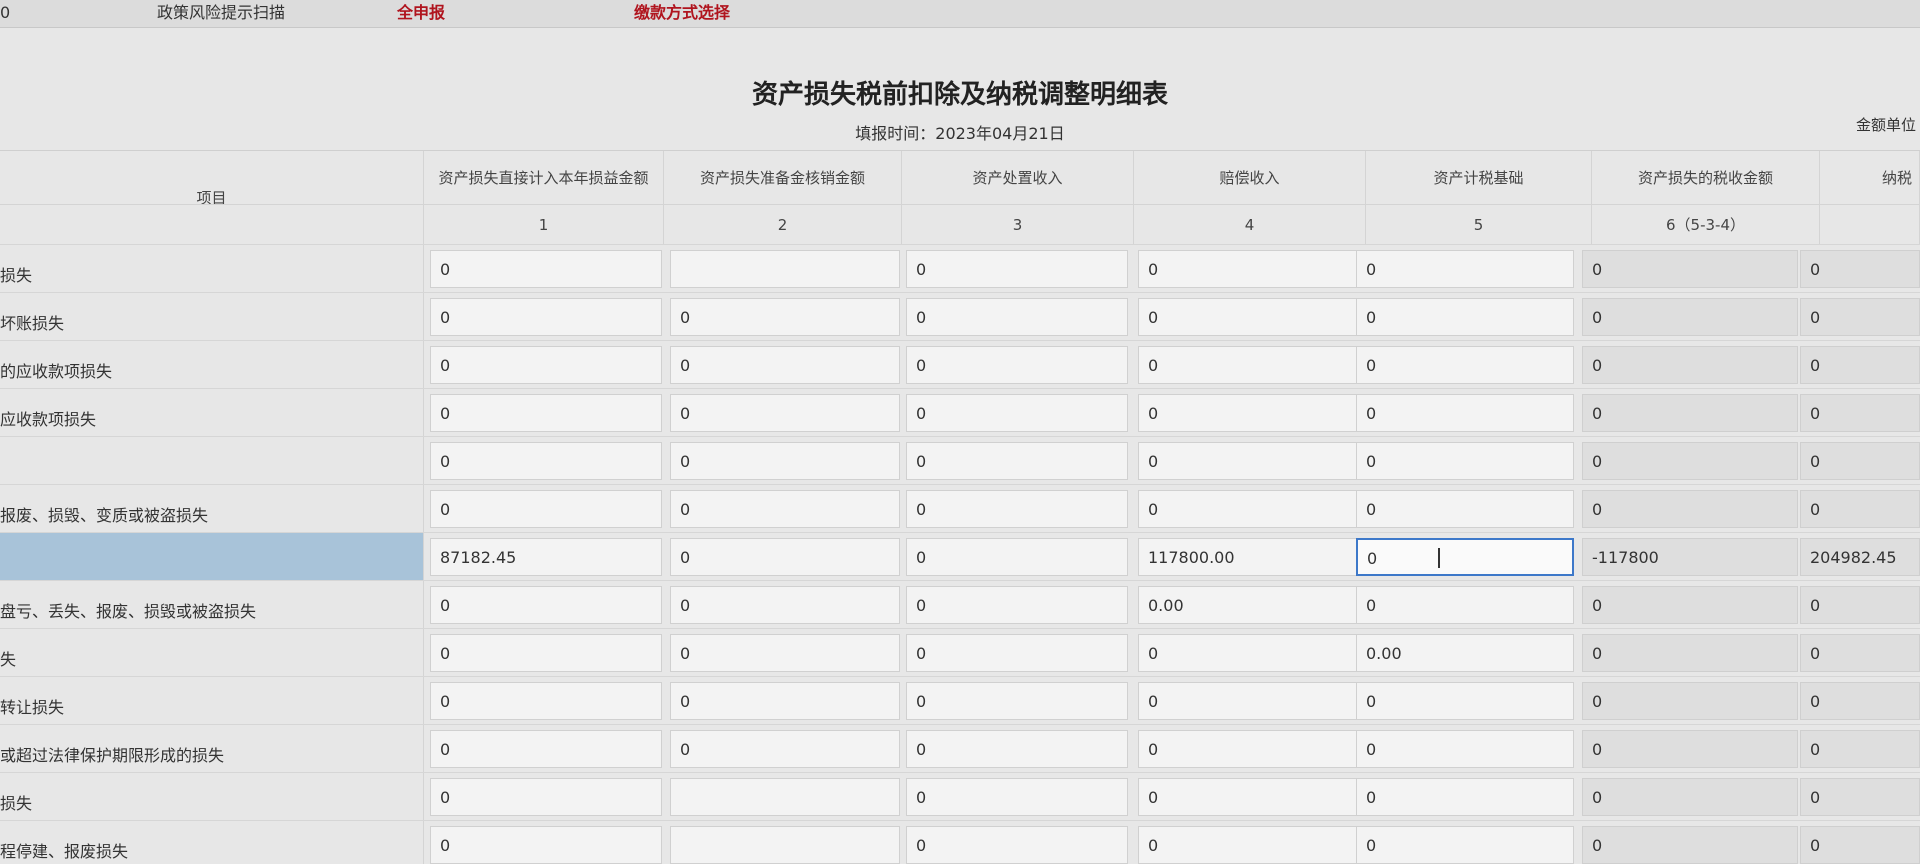 Image resolution: width=1920 pixels, height=864 pixels. Describe the element at coordinates (682, 13) in the screenshot. I see `menu-item-payment-method: 缴款方式选择` at that location.